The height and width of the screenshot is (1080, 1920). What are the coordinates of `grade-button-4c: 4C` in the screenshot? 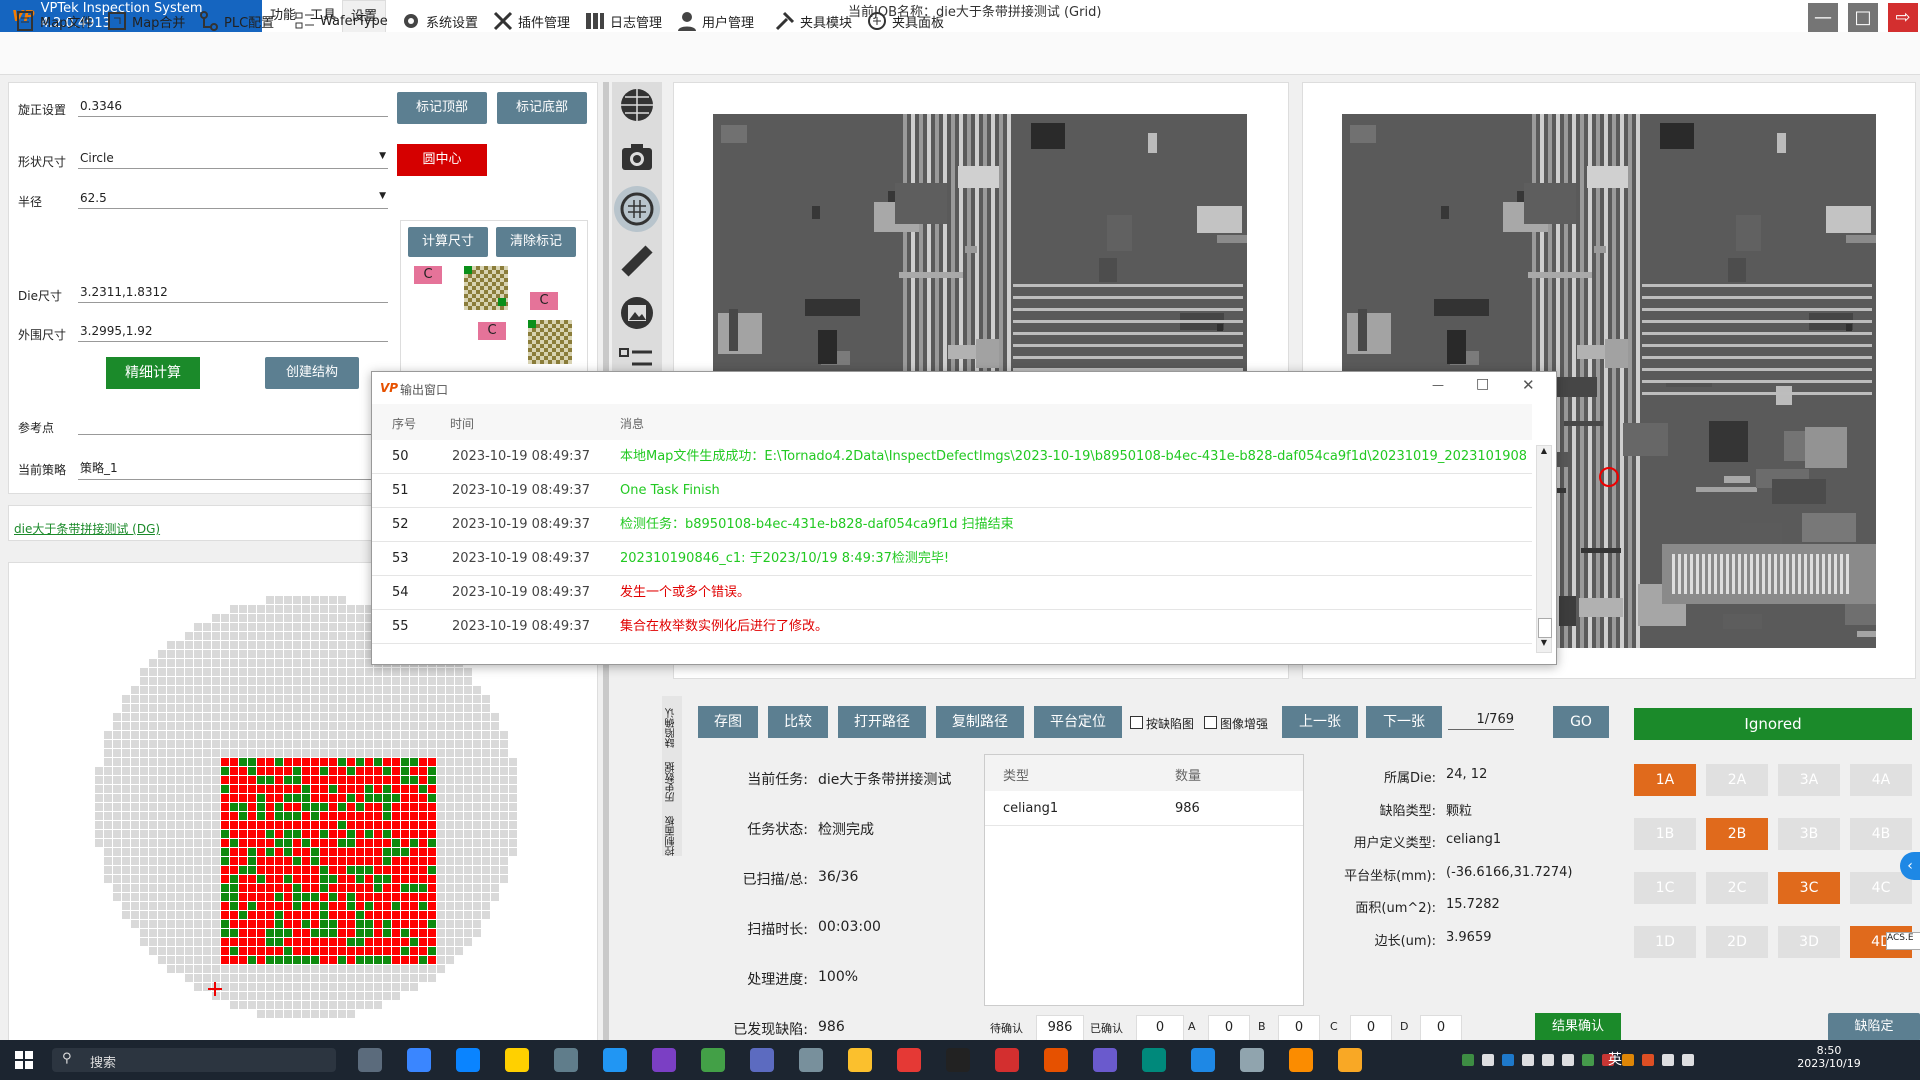 It's located at (1881, 888).